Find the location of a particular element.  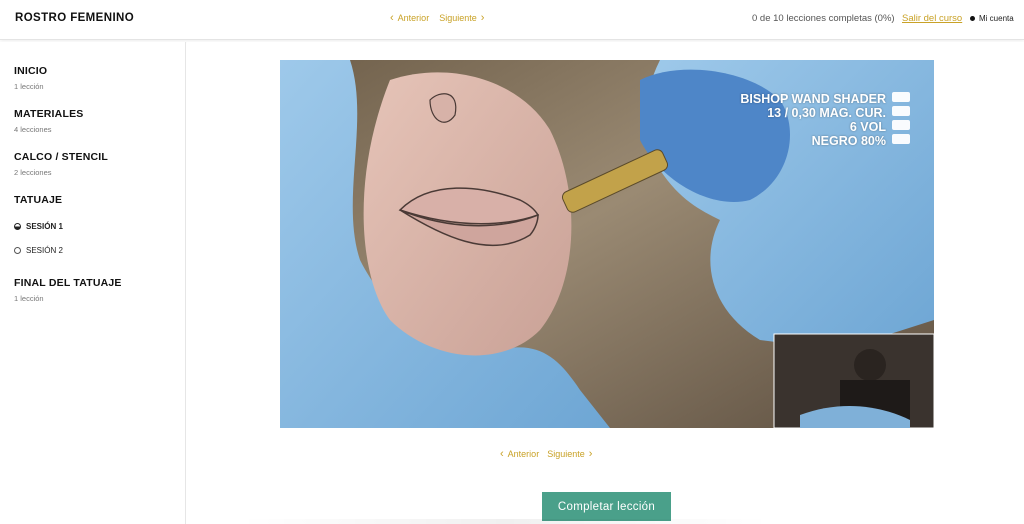

overlay-line: 6 VOL is located at coordinates (867, 127).